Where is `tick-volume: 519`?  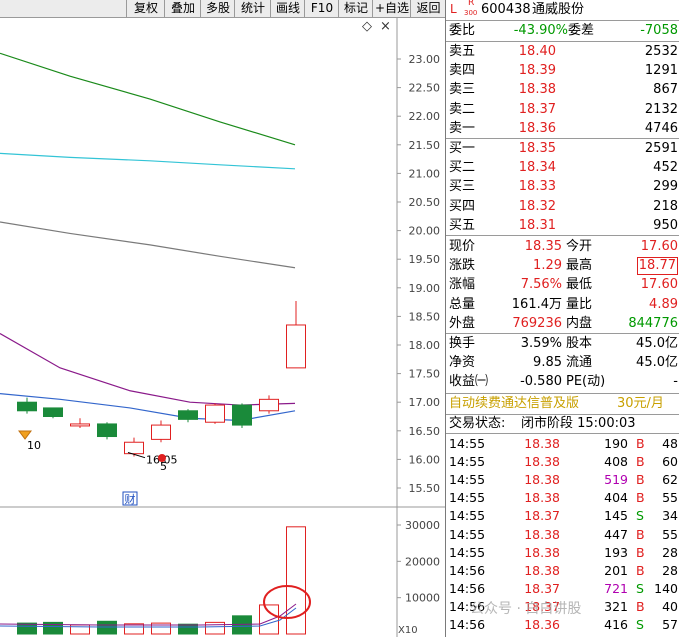
tick-volume: 519 is located at coordinates (616, 480).